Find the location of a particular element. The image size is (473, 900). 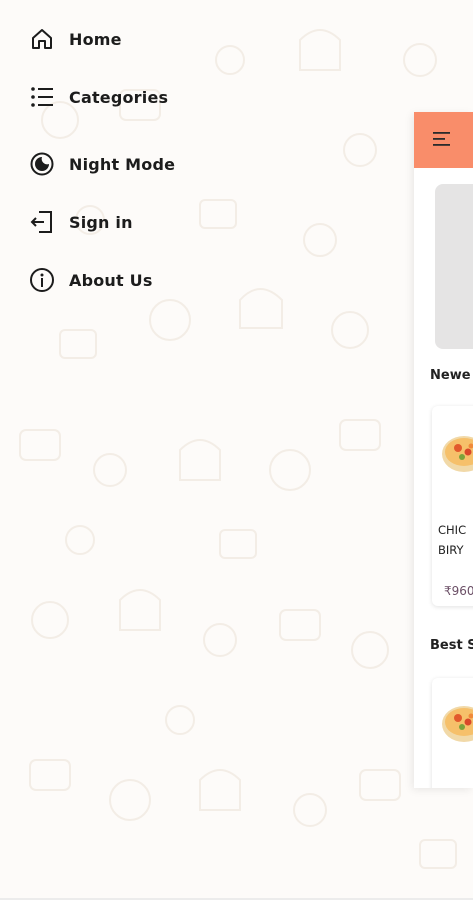

product-price: ₹960 is located at coordinates (458, 591).